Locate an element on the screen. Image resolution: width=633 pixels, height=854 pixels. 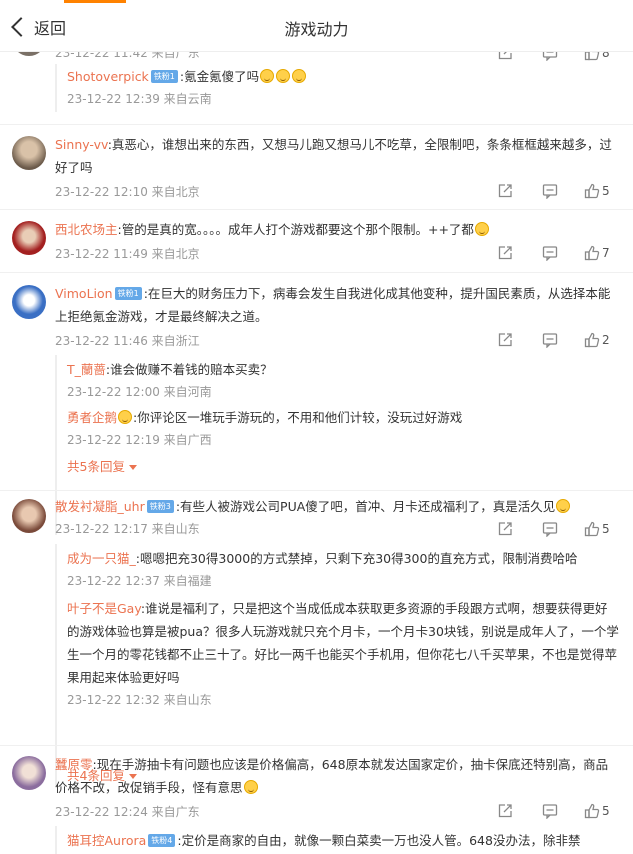
like-count: 8 is located at coordinates (606, 56).